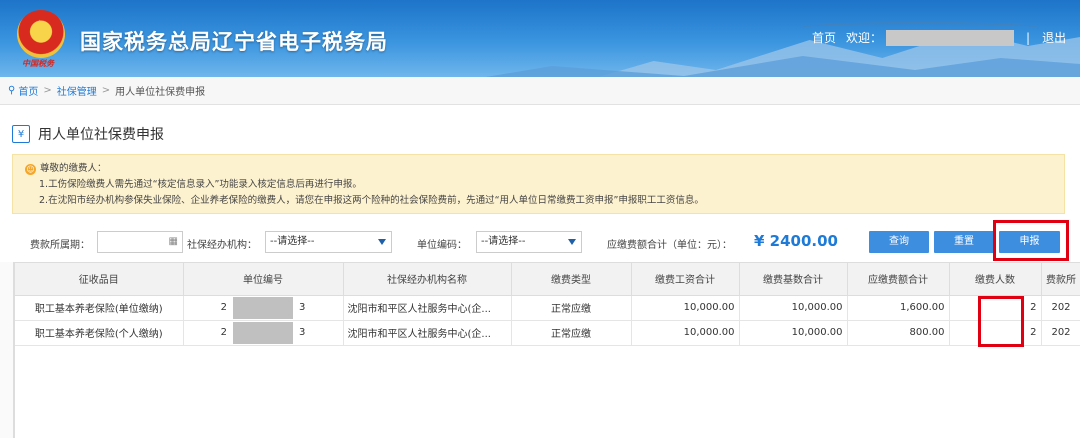 The height and width of the screenshot is (438, 1080). What do you see at coordinates (571, 279) in the screenshot?
I see `column-header: 缴费类型` at bounding box center [571, 279].